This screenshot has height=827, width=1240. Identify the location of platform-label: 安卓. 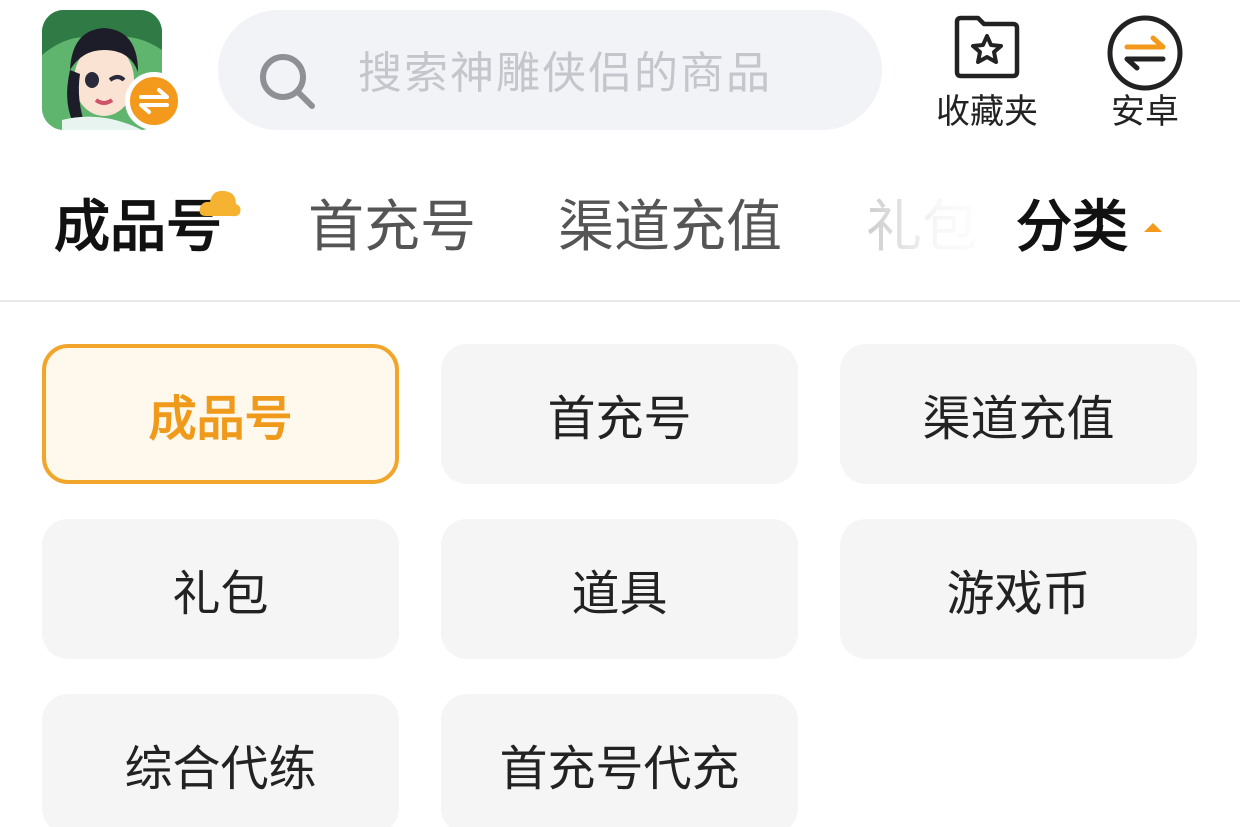
(1145, 112).